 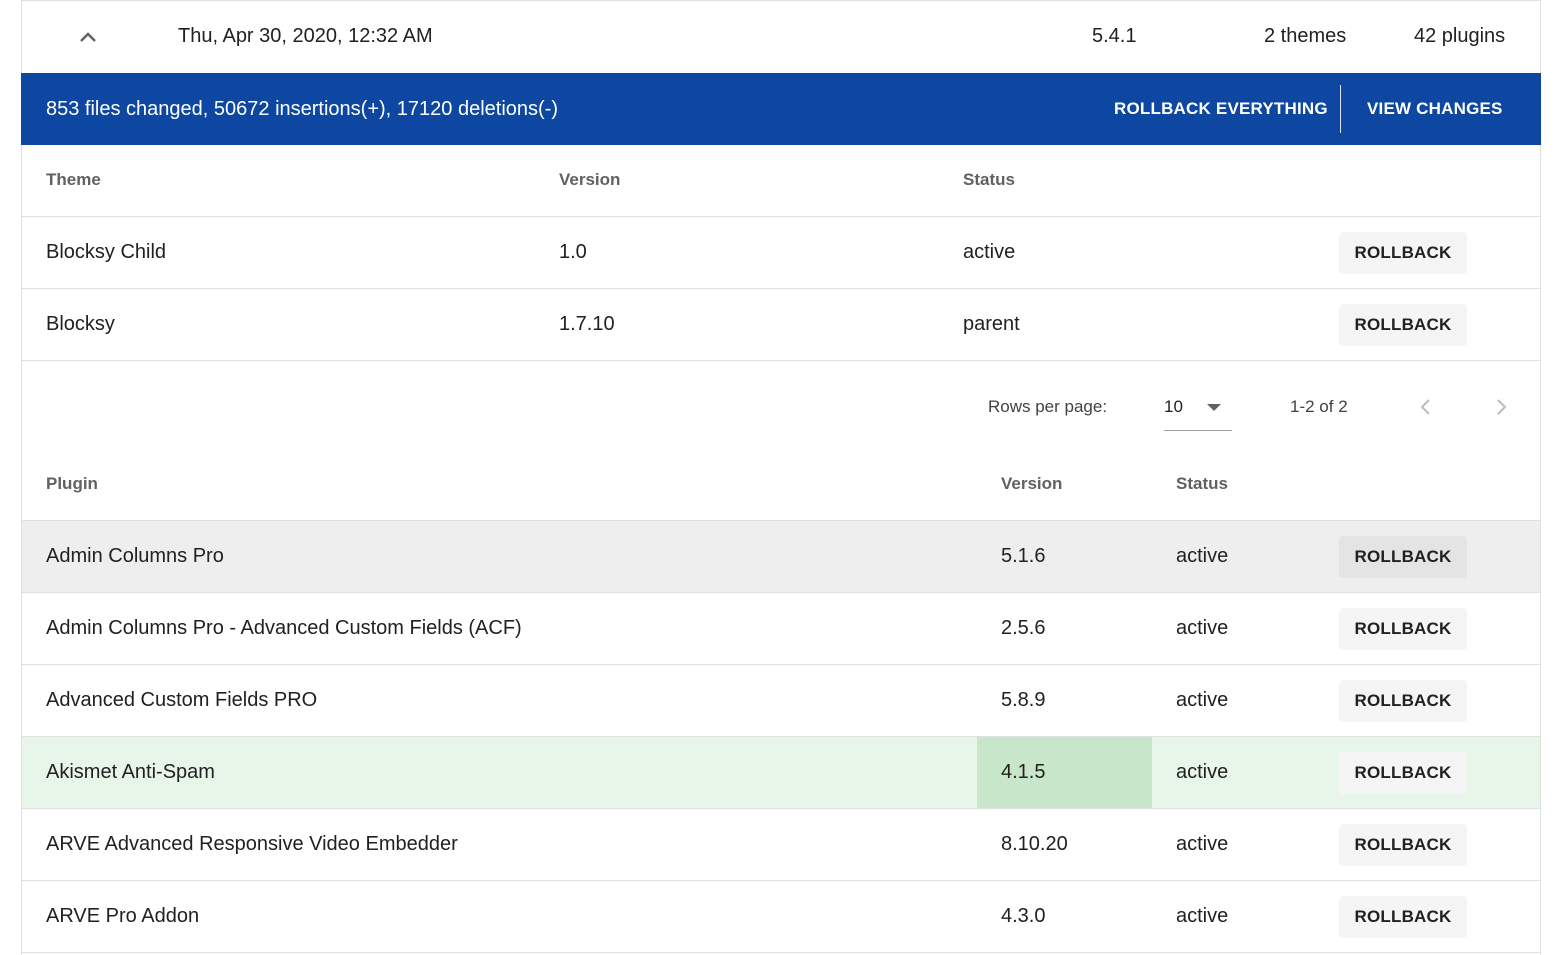 What do you see at coordinates (781, 917) in the screenshot?
I see `table-row: ARVE Pro Addon 4.3.0 active ROLLBACK` at bounding box center [781, 917].